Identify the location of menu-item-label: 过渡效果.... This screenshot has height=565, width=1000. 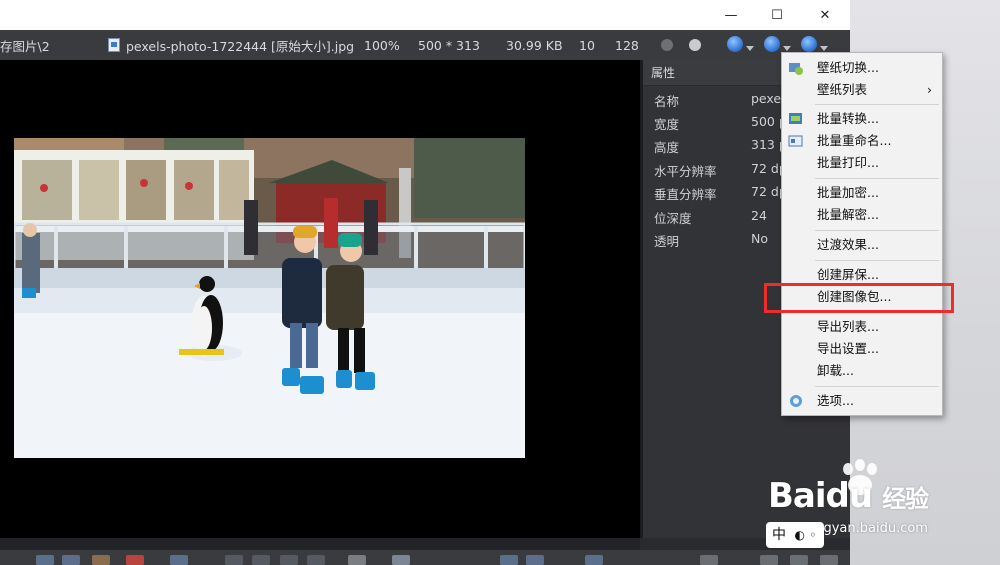
(848, 244).